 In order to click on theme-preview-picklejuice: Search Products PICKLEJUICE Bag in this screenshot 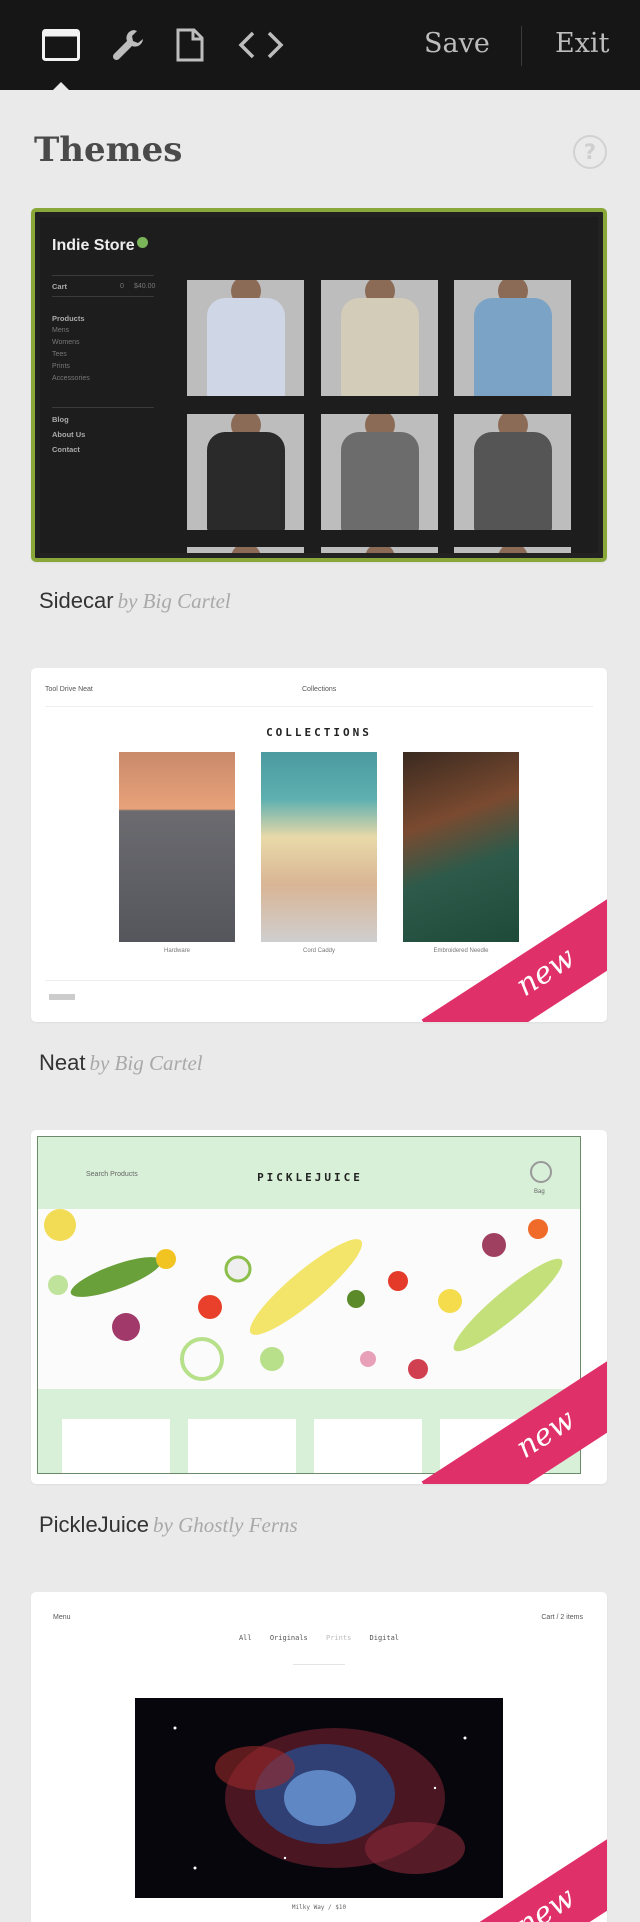, I will do `click(309, 1305)`.